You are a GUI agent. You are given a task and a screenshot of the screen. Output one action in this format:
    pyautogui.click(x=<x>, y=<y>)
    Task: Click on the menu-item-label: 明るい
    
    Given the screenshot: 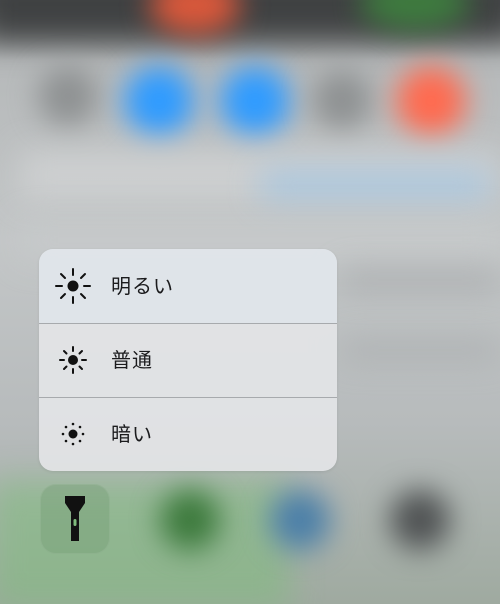 What is the action you would take?
    pyautogui.click(x=142, y=286)
    